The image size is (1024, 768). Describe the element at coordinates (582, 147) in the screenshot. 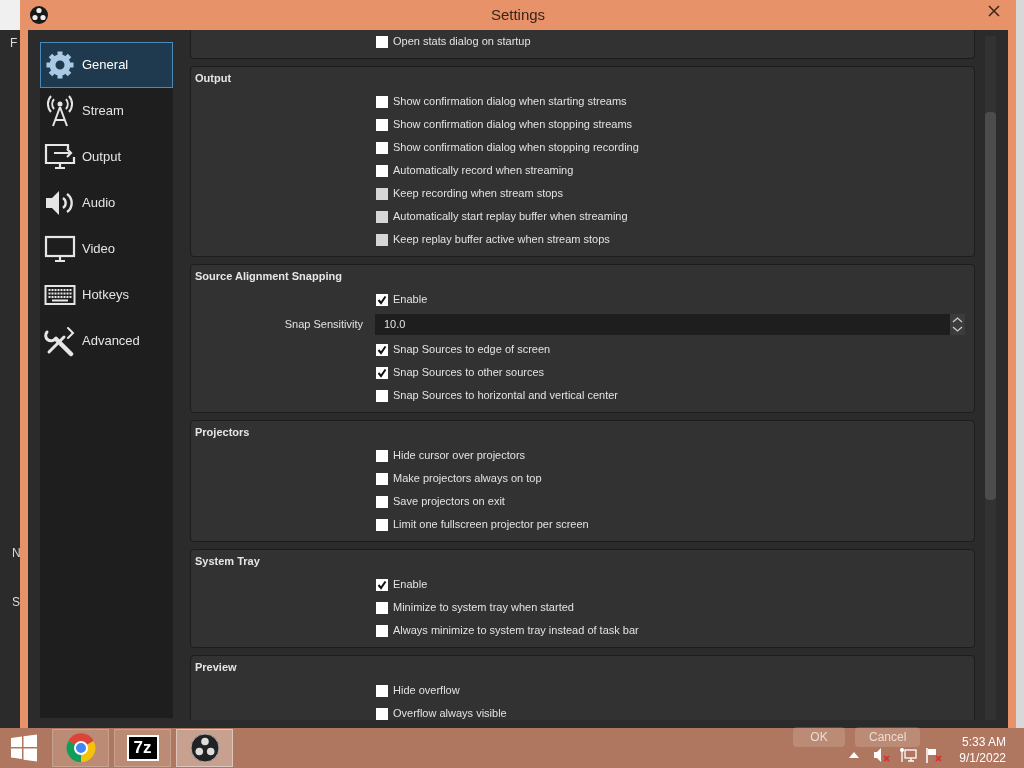

I see `checkbox-row: Show confirmation dialog when stopping recording` at that location.